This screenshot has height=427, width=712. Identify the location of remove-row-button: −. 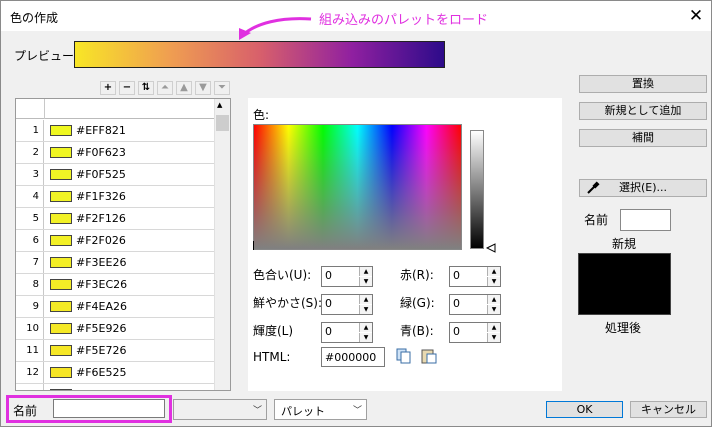
(127, 88).